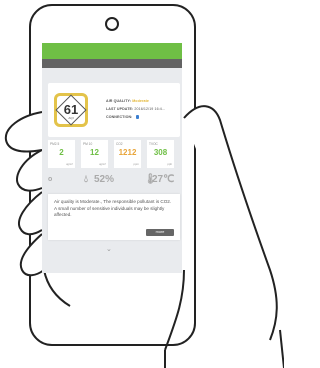  Describe the element at coordinates (50, 179) in the screenshot. I see `dot-icon: o` at that location.